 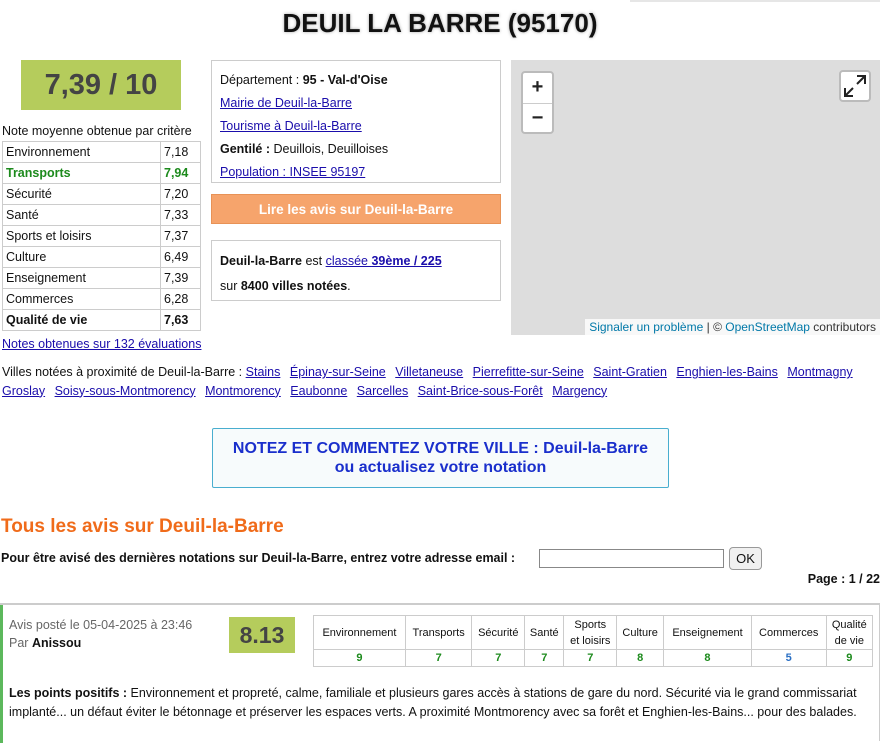 I want to click on criteria-label: Santé, so click(x=81, y=215).